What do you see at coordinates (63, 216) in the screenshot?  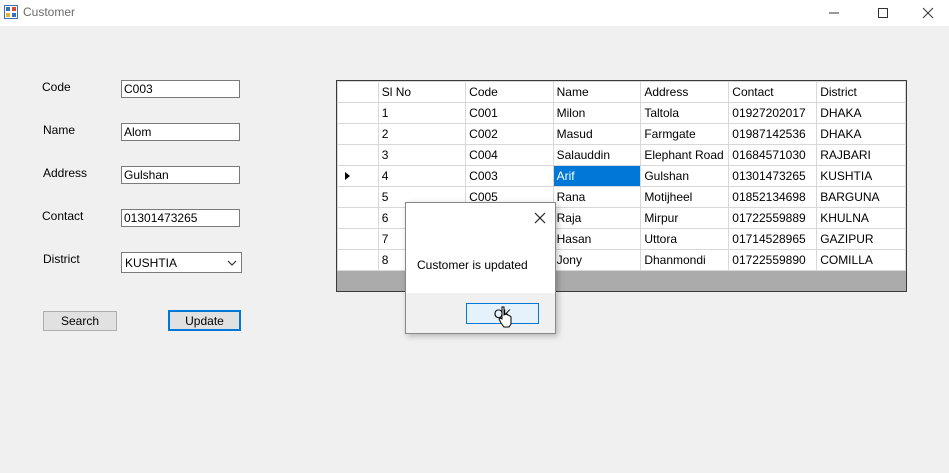 I see `contact-label: Contact` at bounding box center [63, 216].